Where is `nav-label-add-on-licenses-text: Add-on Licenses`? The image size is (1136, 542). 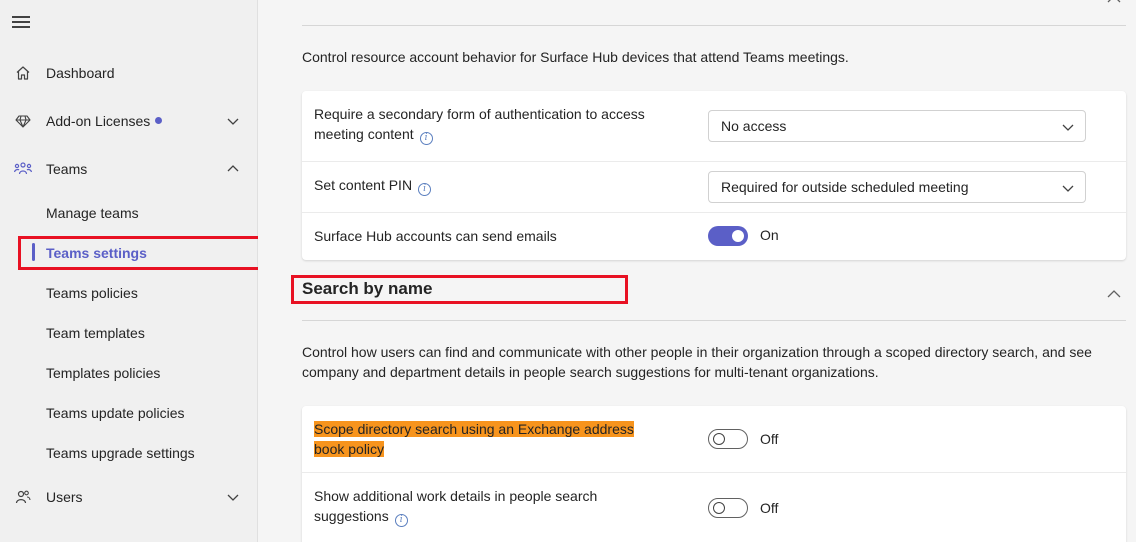
nav-label-add-on-licenses-text: Add-on Licenses is located at coordinates (98, 121).